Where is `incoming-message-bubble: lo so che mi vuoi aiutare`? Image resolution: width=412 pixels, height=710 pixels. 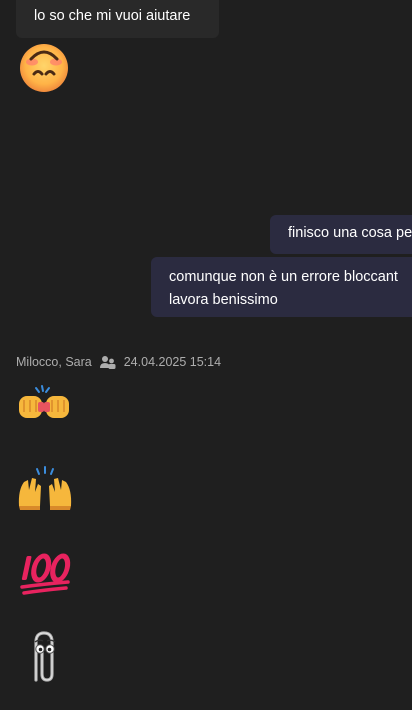
incoming-message-bubble: lo so che mi vuoi aiutare is located at coordinates (117, 19).